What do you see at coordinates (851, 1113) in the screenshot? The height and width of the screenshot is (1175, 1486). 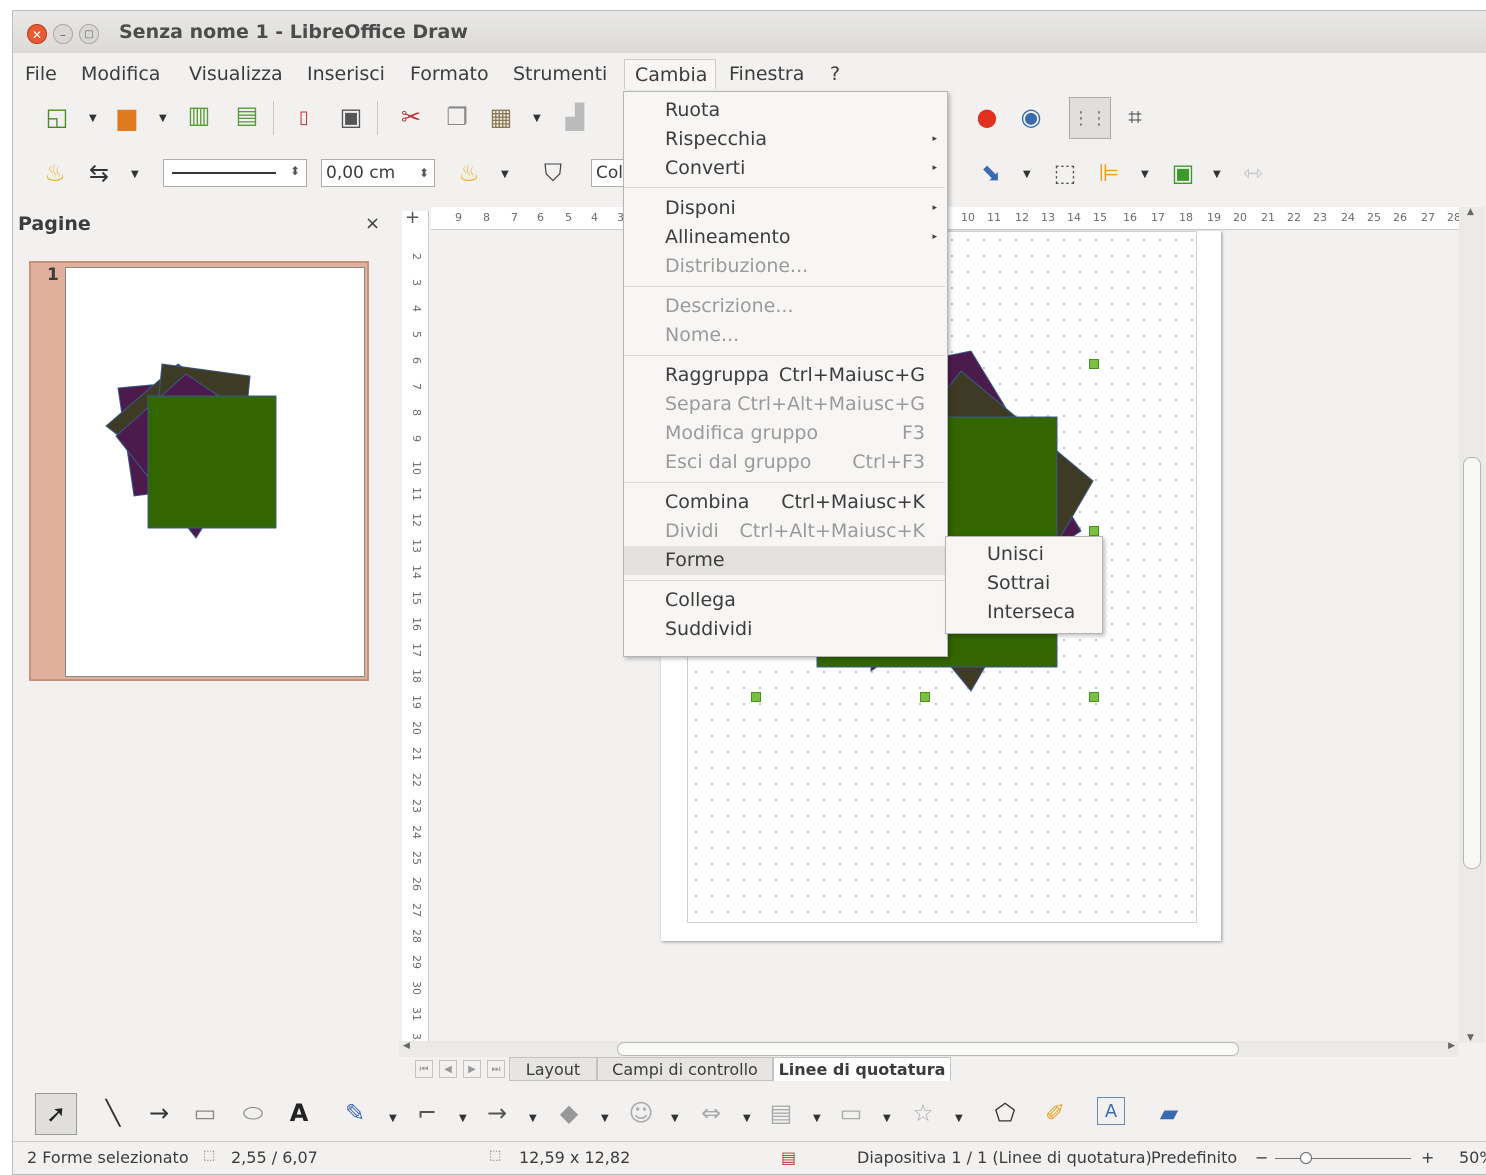 I see `callouts-icon: ▭` at bounding box center [851, 1113].